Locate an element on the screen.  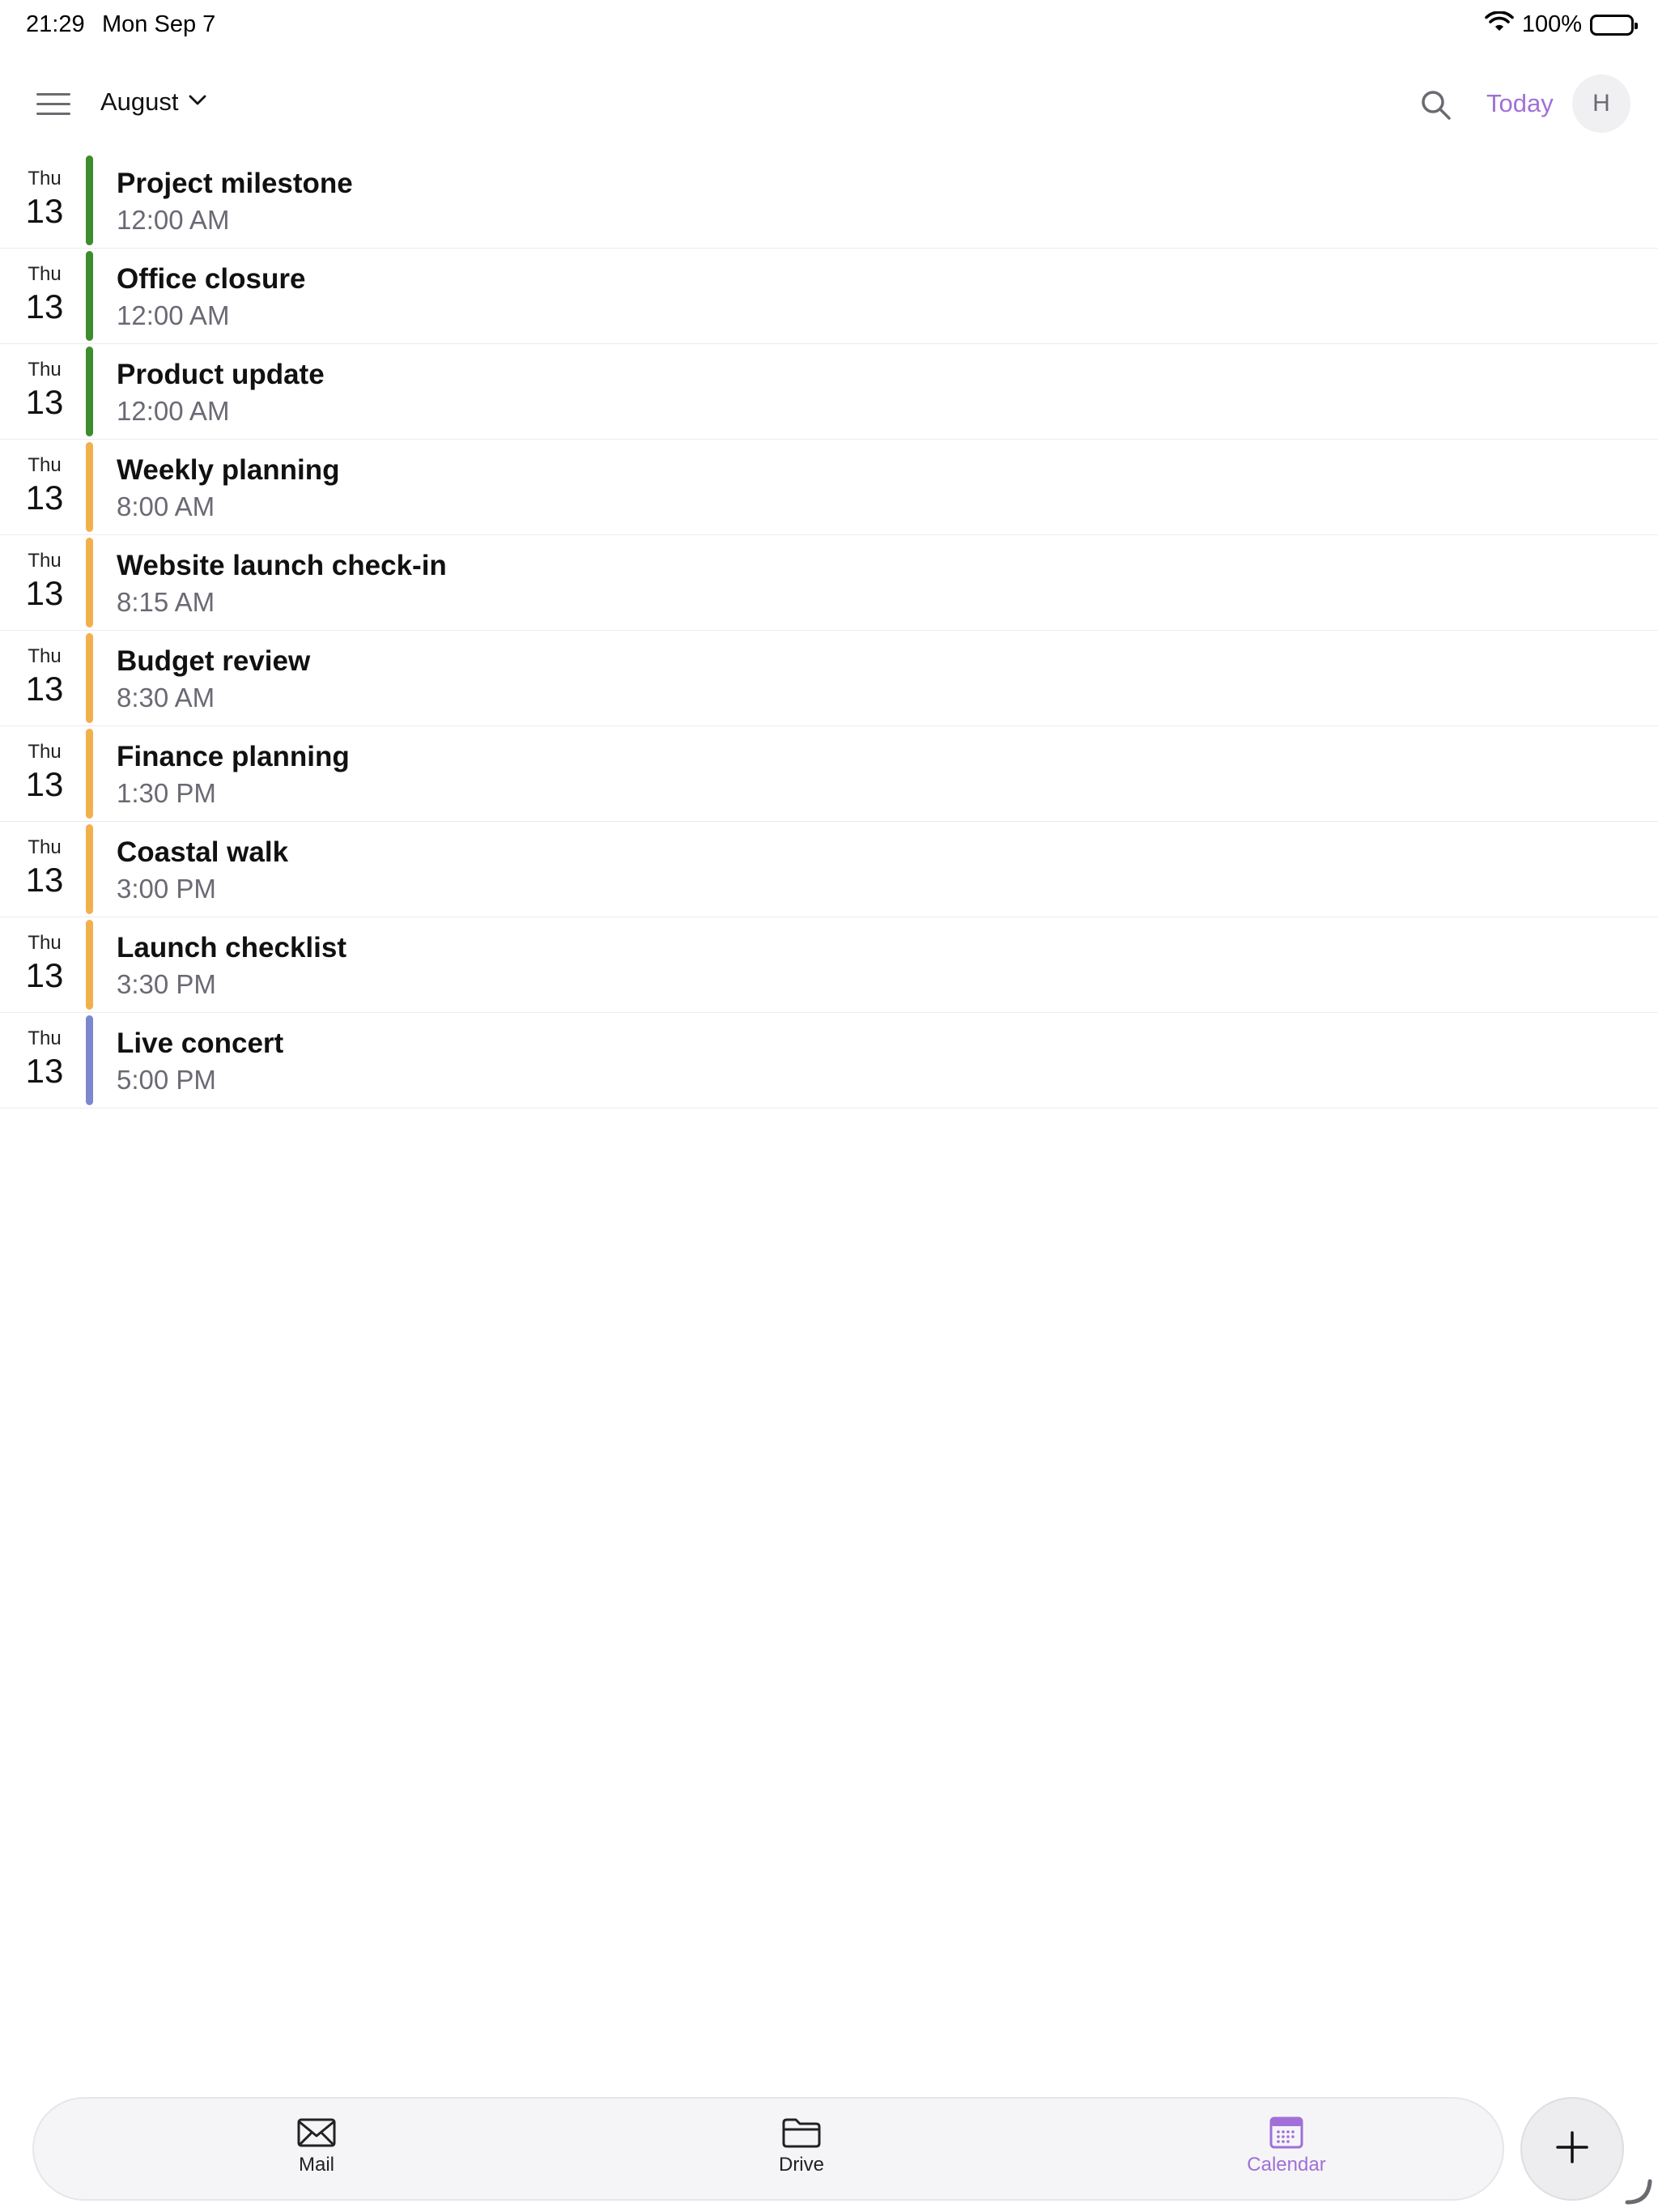
avatar-initial: H is located at coordinates (1601, 104).